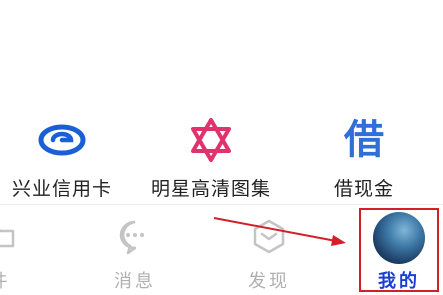 Image resolution: width=443 pixels, height=295 pixels. I want to click on app-item-xingye-credit-card: 兴业信用卡, so click(68, 155).